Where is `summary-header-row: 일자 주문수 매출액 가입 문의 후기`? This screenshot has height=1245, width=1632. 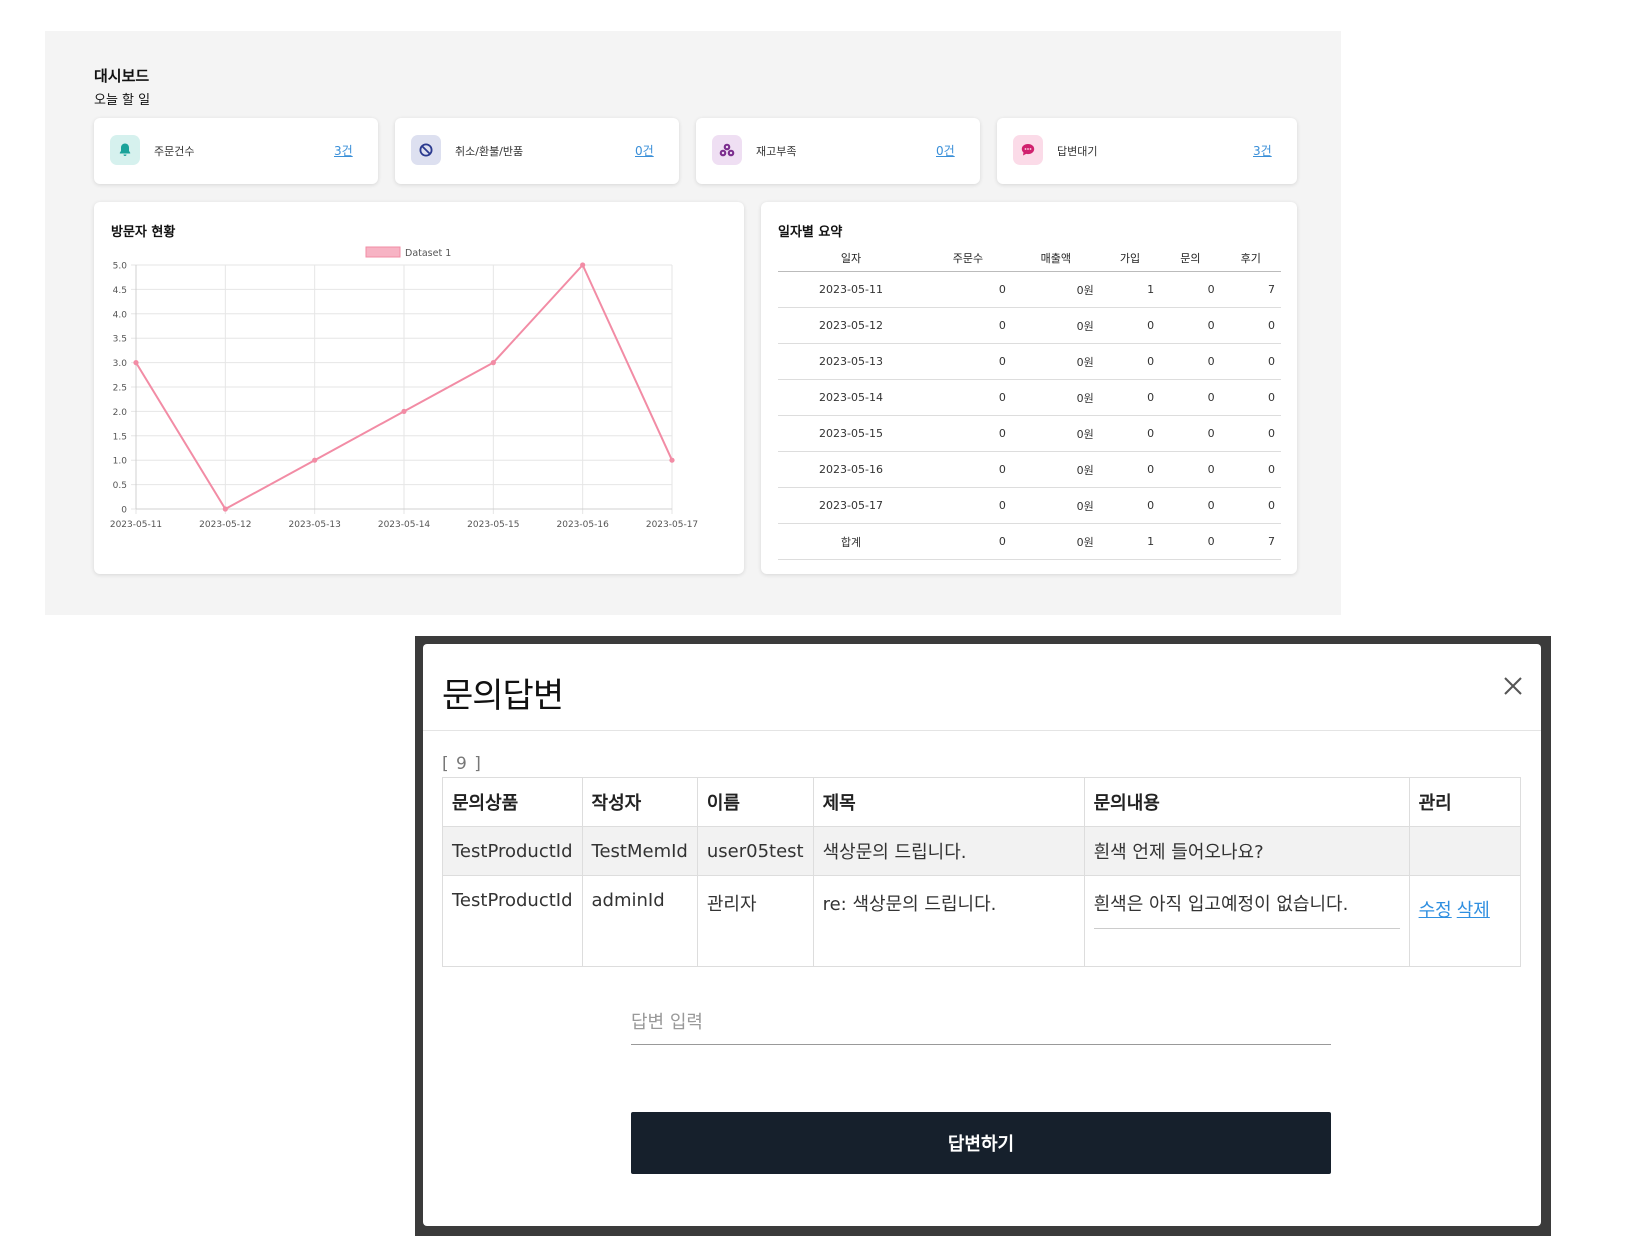 summary-header-row: 일자 주문수 매출액 가입 문의 후기 is located at coordinates (1029, 258).